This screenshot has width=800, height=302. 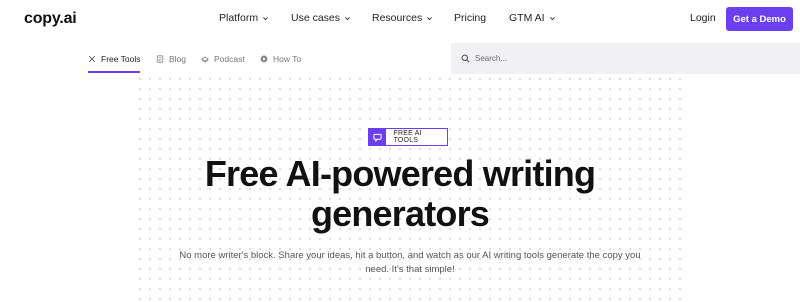 What do you see at coordinates (759, 19) in the screenshot?
I see `get-a-demo-button: Get a Demo` at bounding box center [759, 19].